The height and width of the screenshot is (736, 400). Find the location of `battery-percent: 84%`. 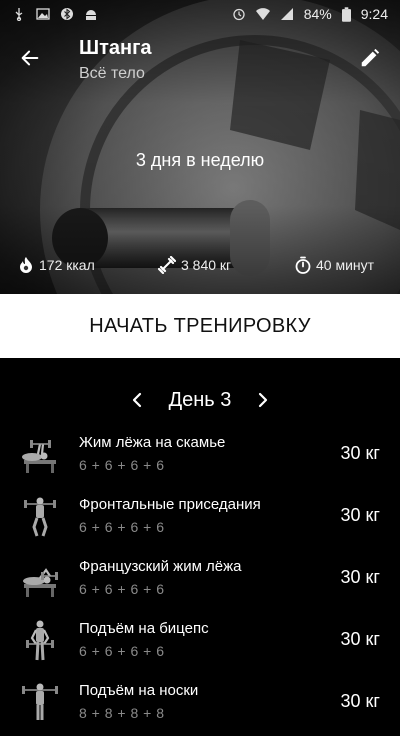

battery-percent: 84% is located at coordinates (317, 14).